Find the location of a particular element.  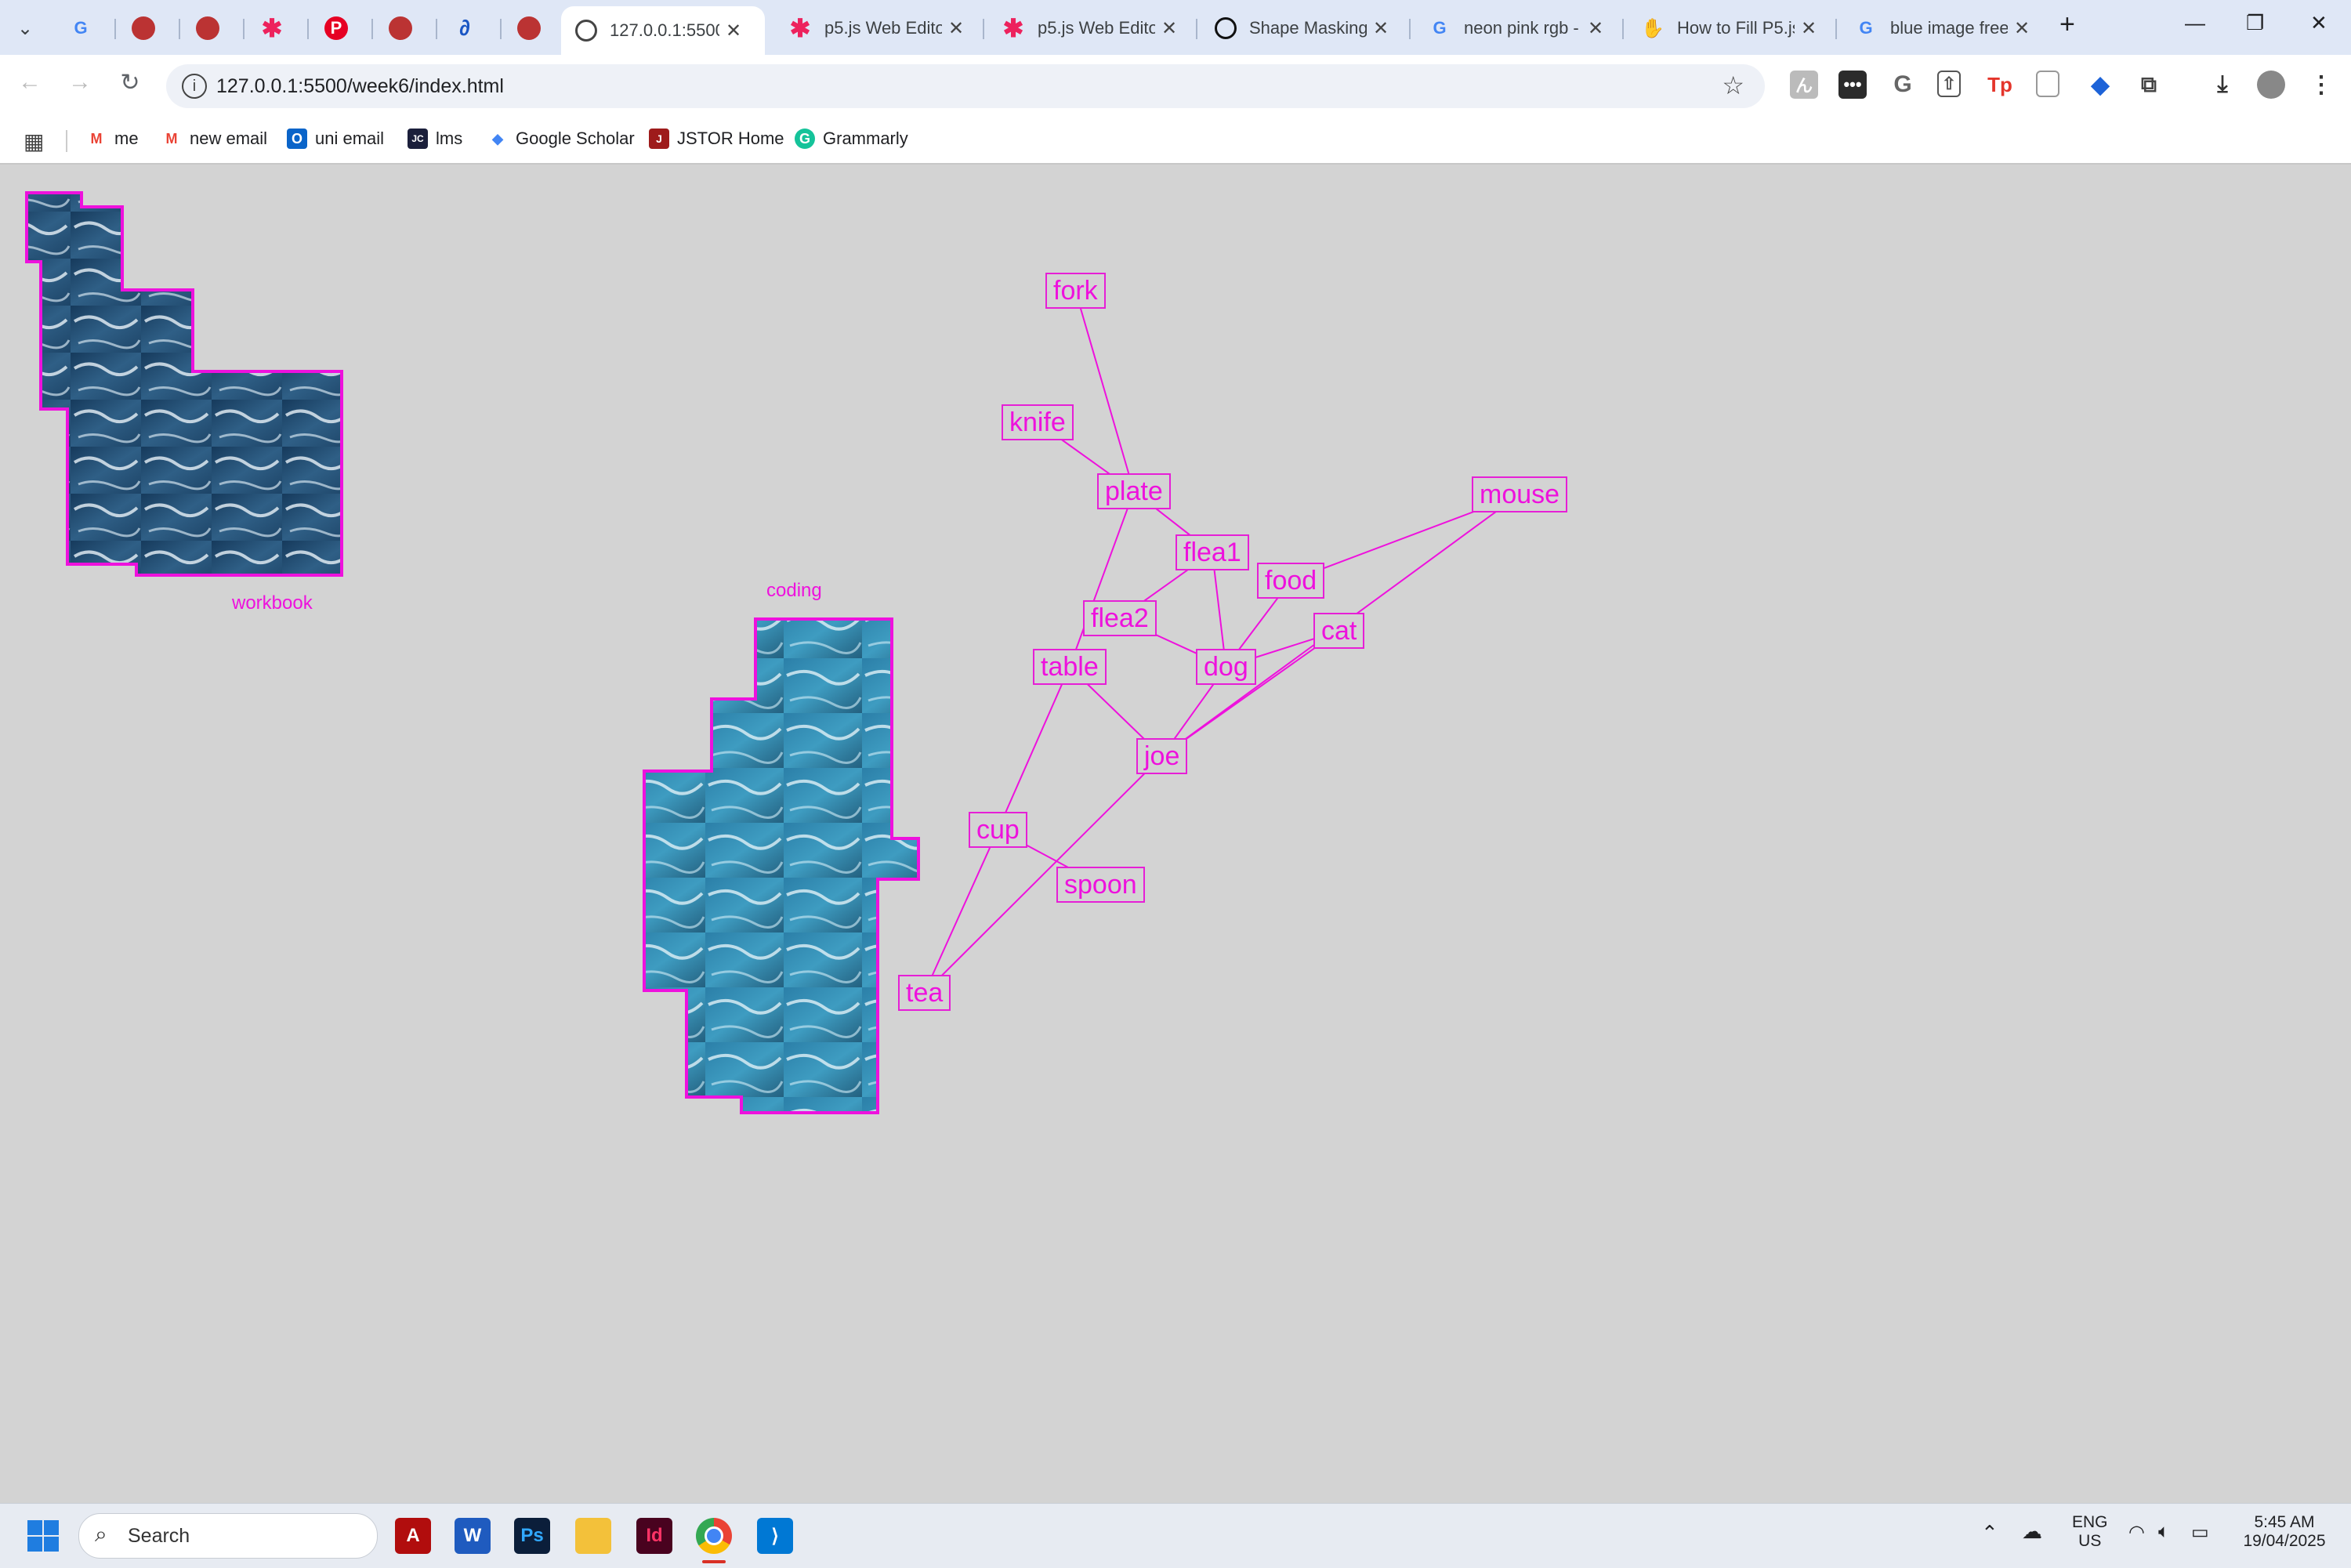

pinterest-icon: P is located at coordinates (336, 28).